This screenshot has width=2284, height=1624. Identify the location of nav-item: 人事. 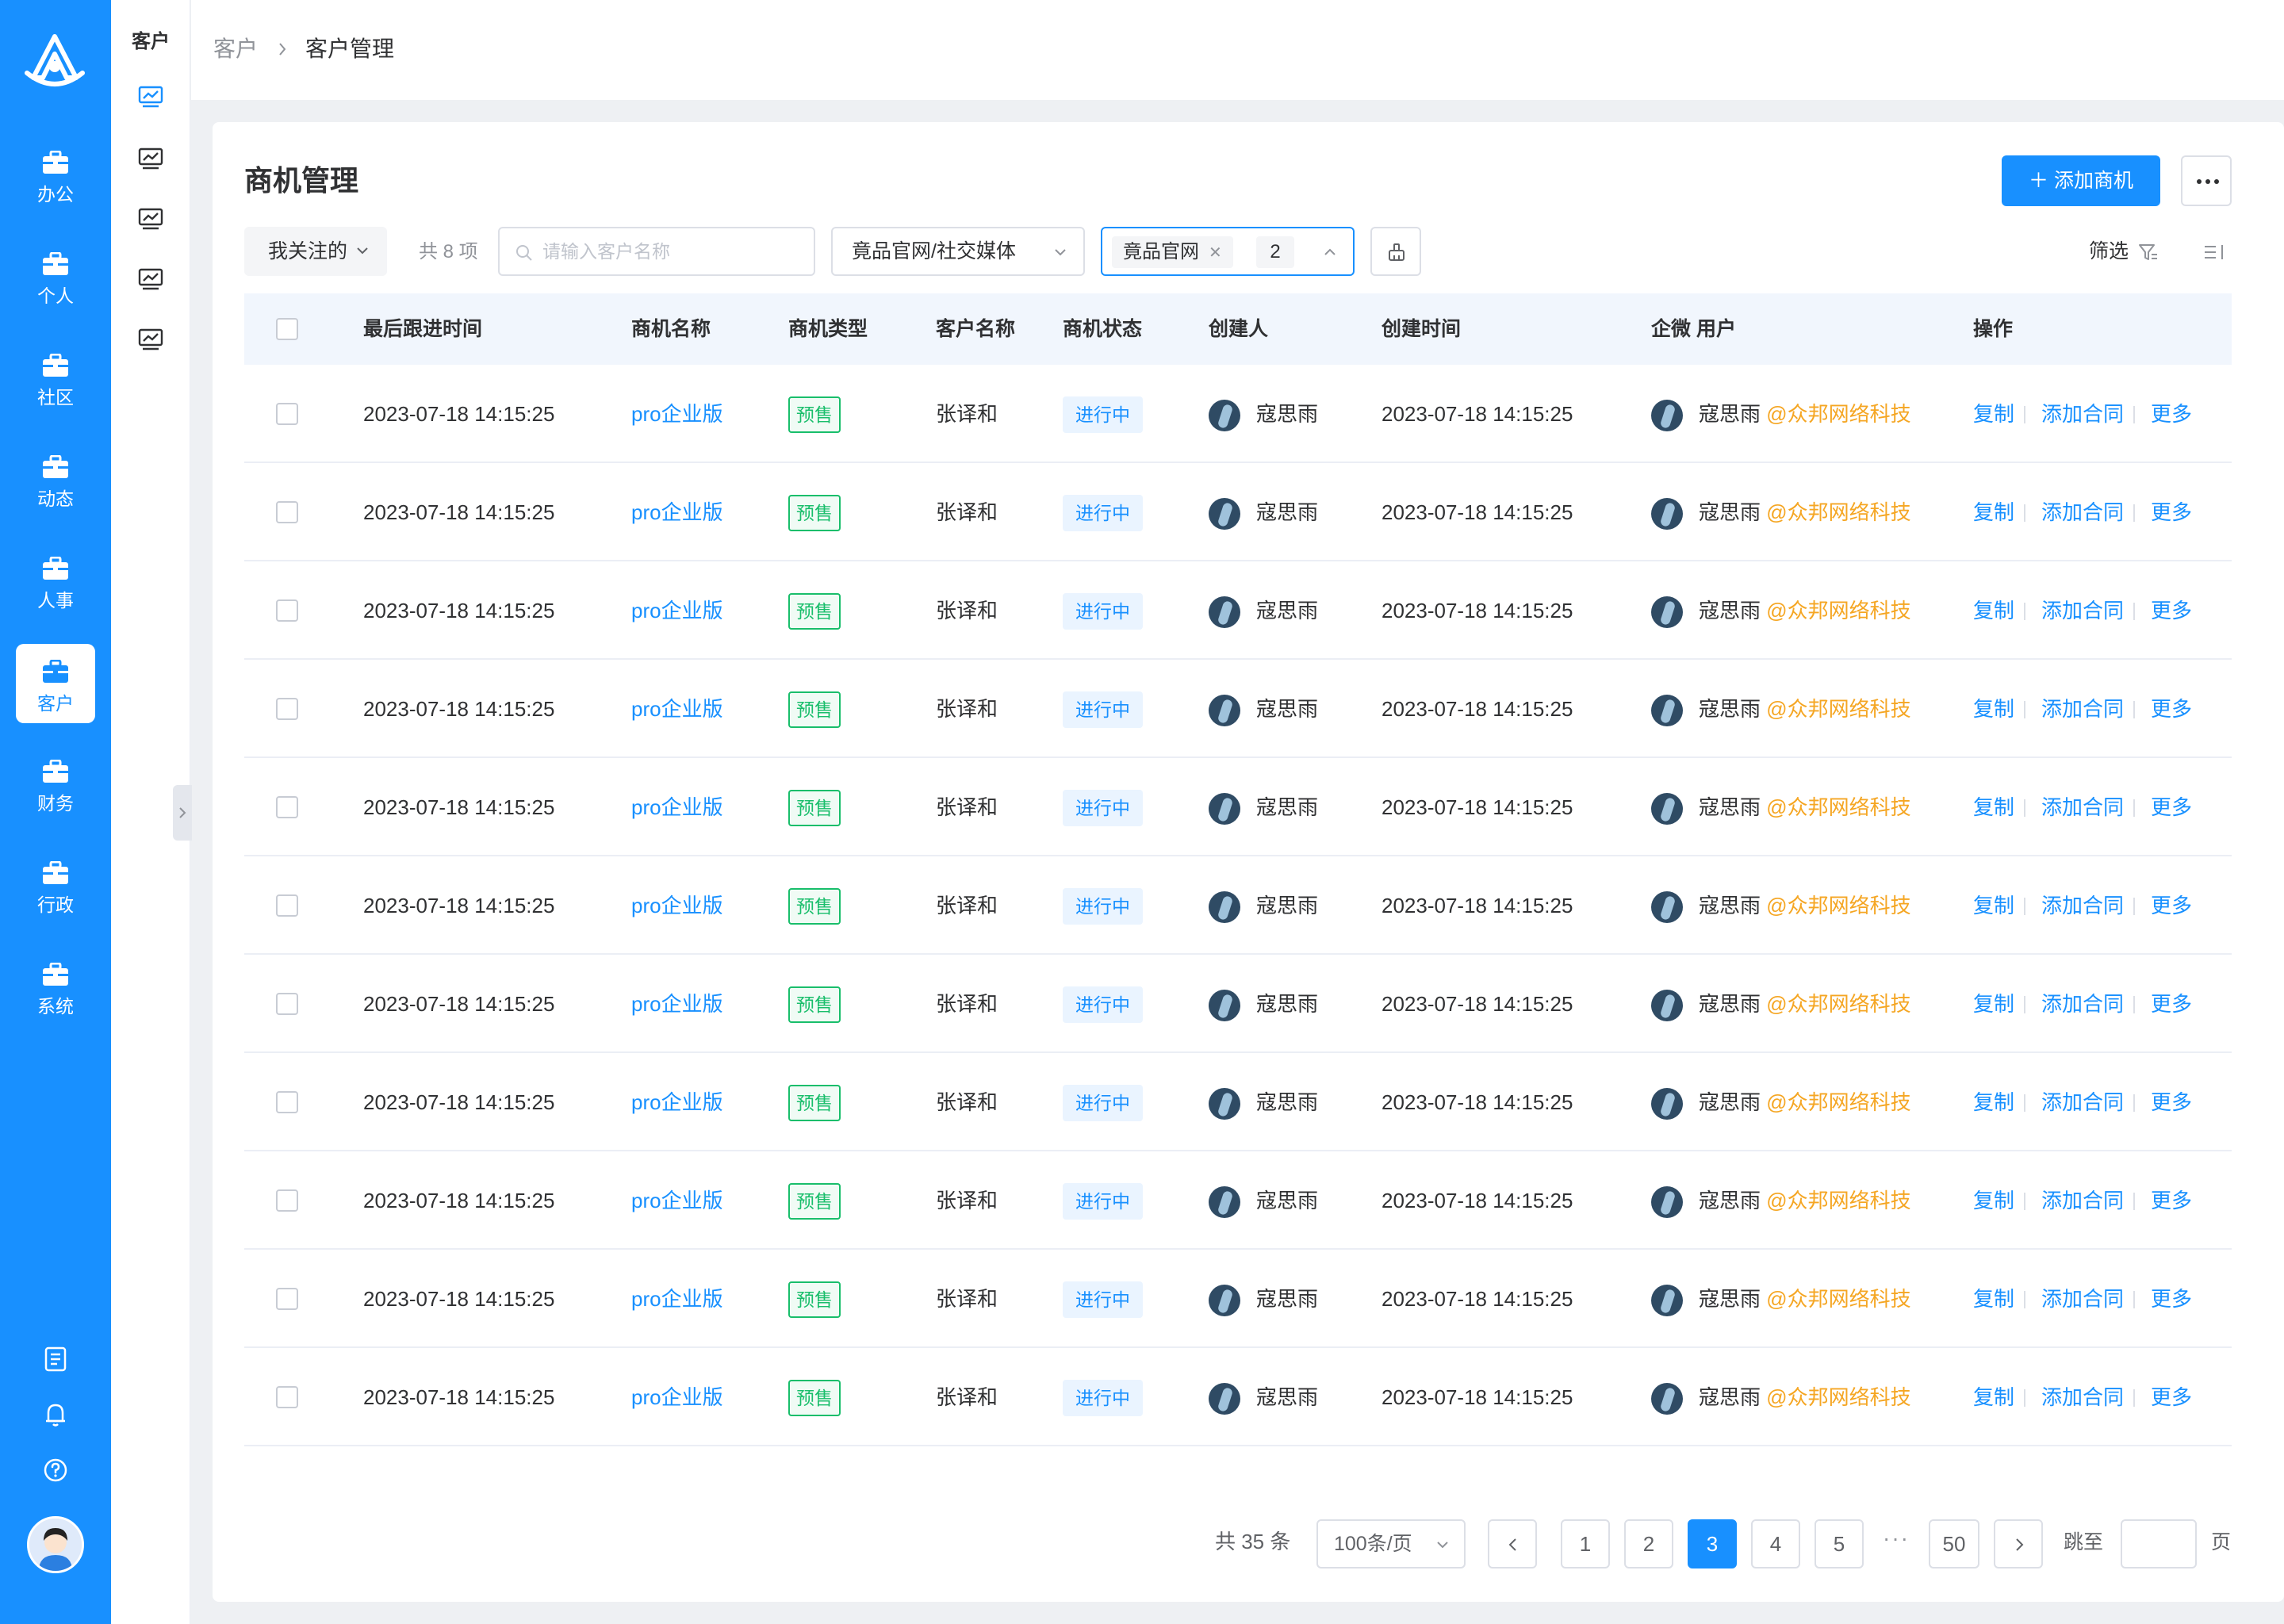
(55, 580).